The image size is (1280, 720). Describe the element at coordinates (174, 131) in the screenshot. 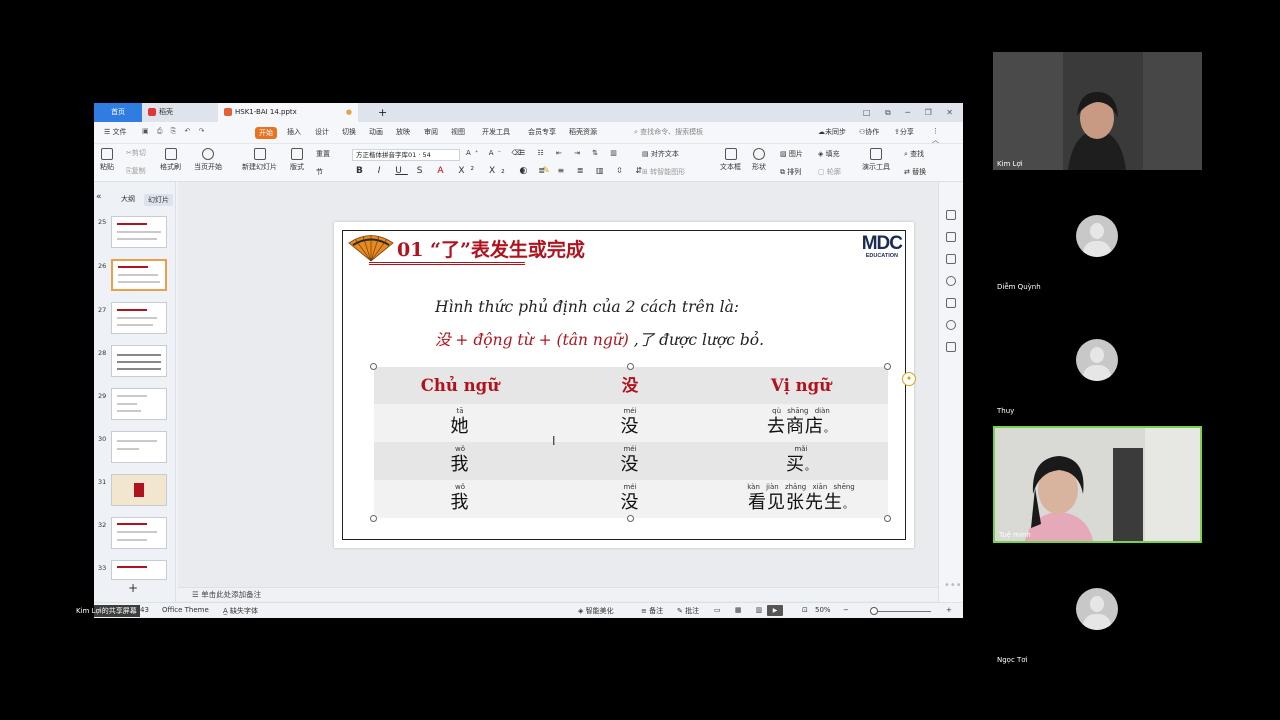

I see `quick-access-icons: ▣ ⎙ ⎘ ↶ ↷` at that location.